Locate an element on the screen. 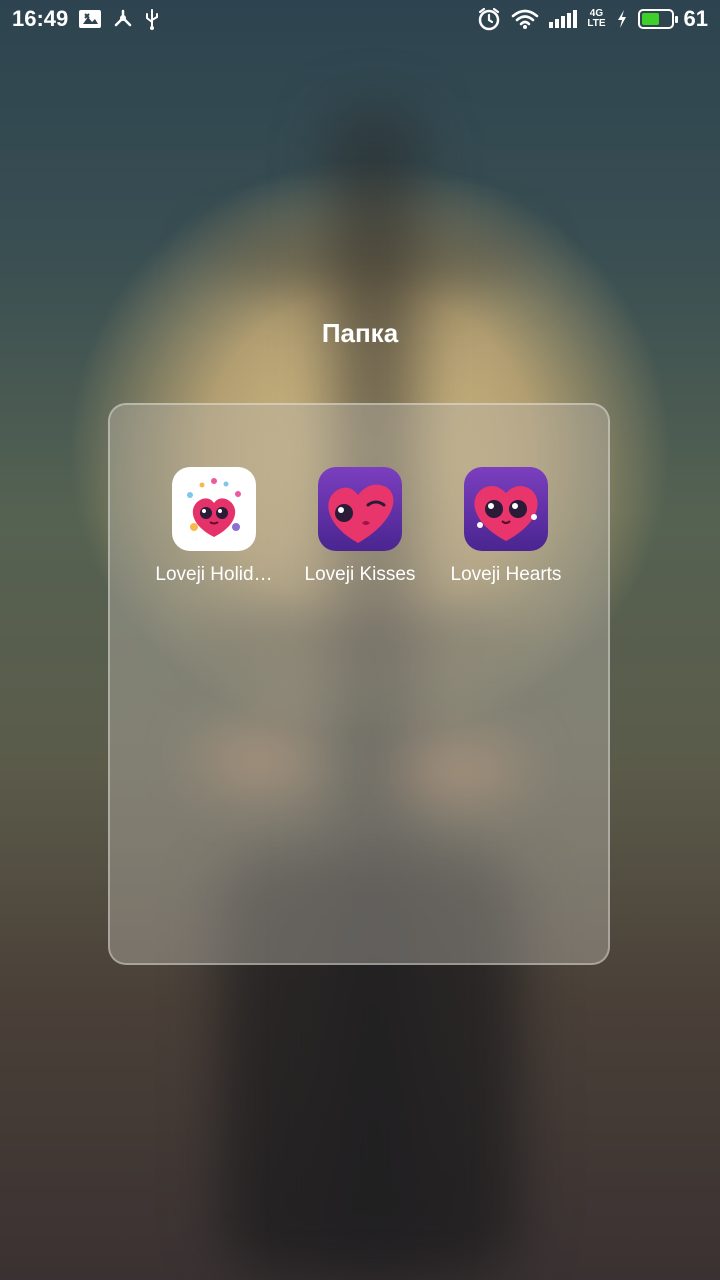  app-label: Loveji Kisses is located at coordinates (360, 574).